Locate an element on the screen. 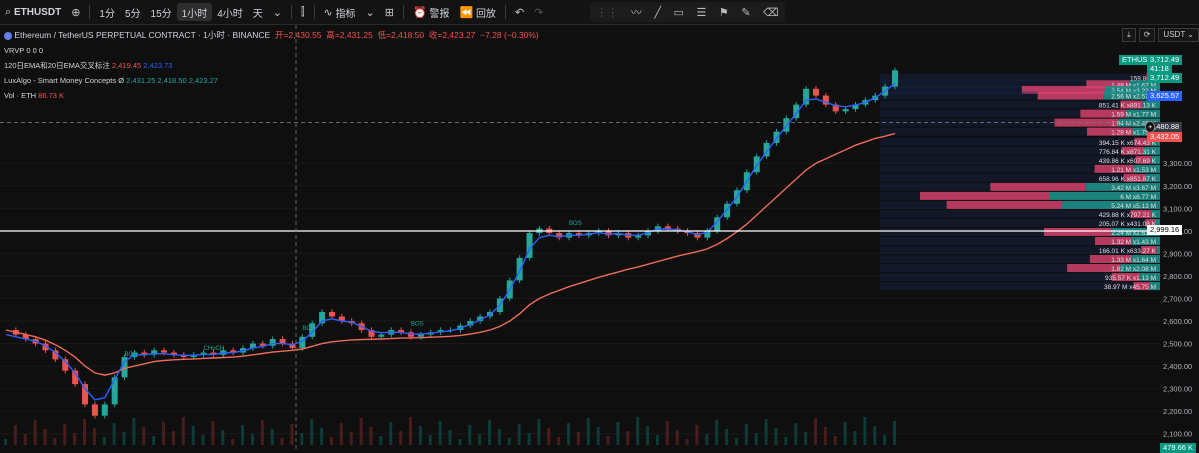  right-panel-controls: ⤓ ⟳ USDT ⌄ is located at coordinates (1160, 35).